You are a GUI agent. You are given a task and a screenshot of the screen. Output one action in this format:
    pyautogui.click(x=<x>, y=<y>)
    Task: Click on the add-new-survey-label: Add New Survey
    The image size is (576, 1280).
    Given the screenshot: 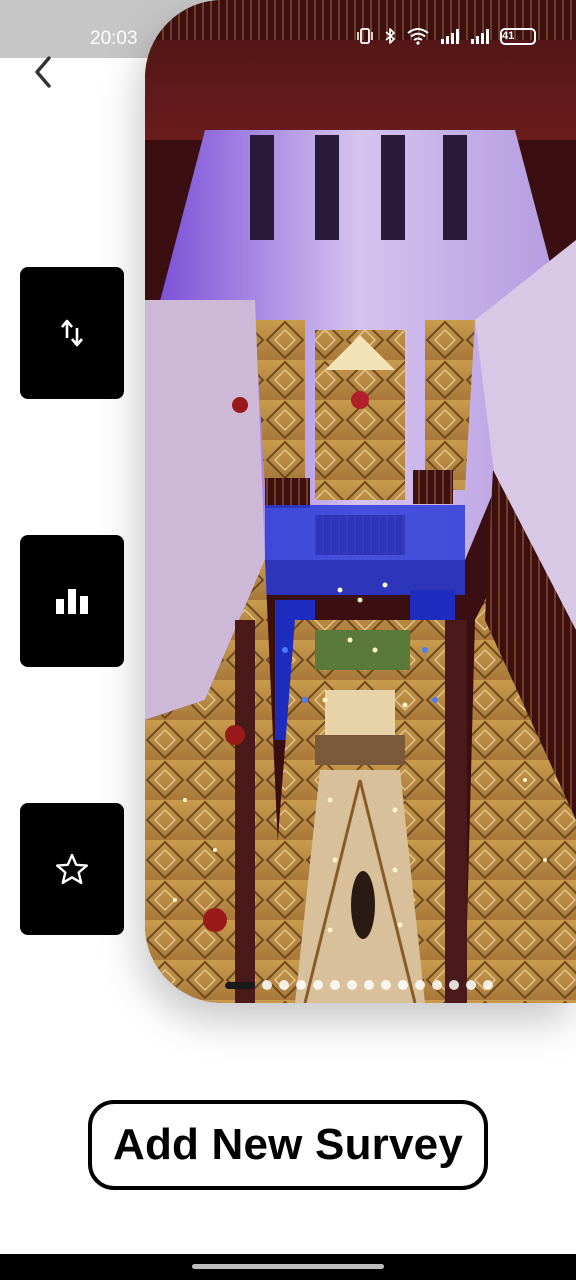 What is the action you would take?
    pyautogui.click(x=287, y=1144)
    